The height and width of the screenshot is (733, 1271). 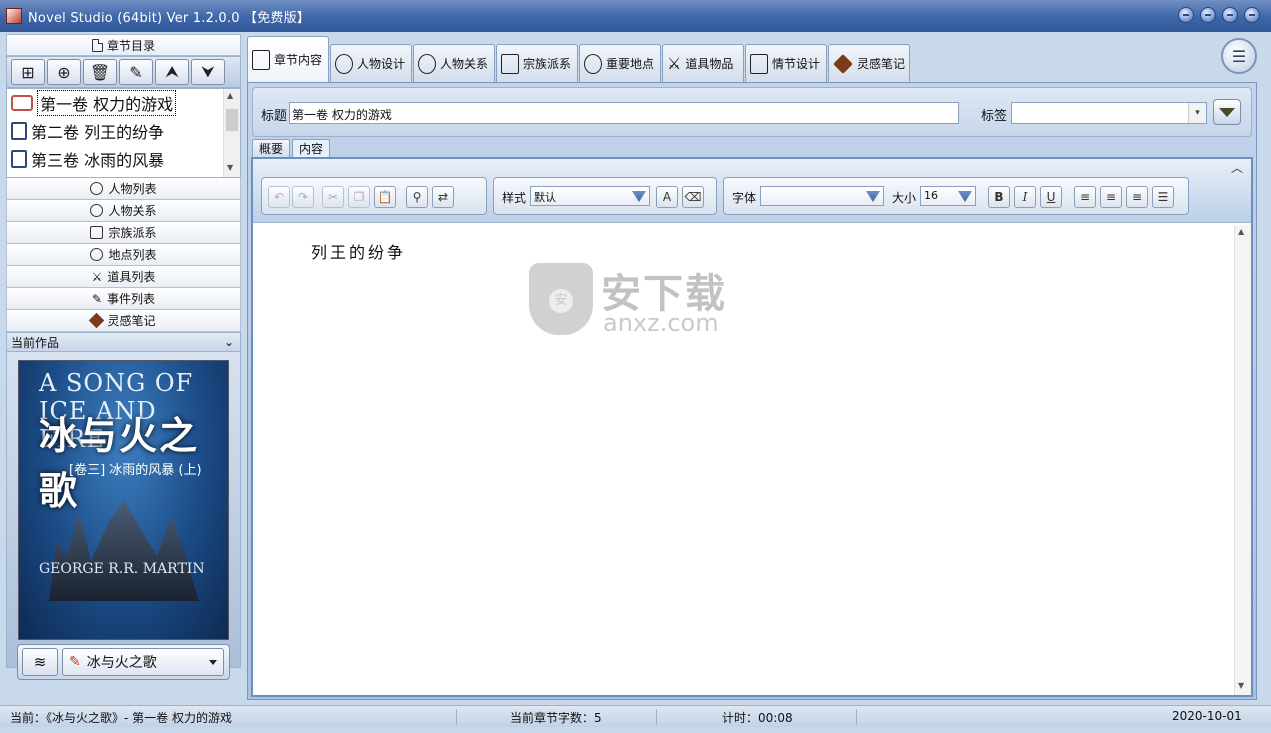 What do you see at coordinates (593, 63) in the screenshot?
I see `location-icon` at bounding box center [593, 63].